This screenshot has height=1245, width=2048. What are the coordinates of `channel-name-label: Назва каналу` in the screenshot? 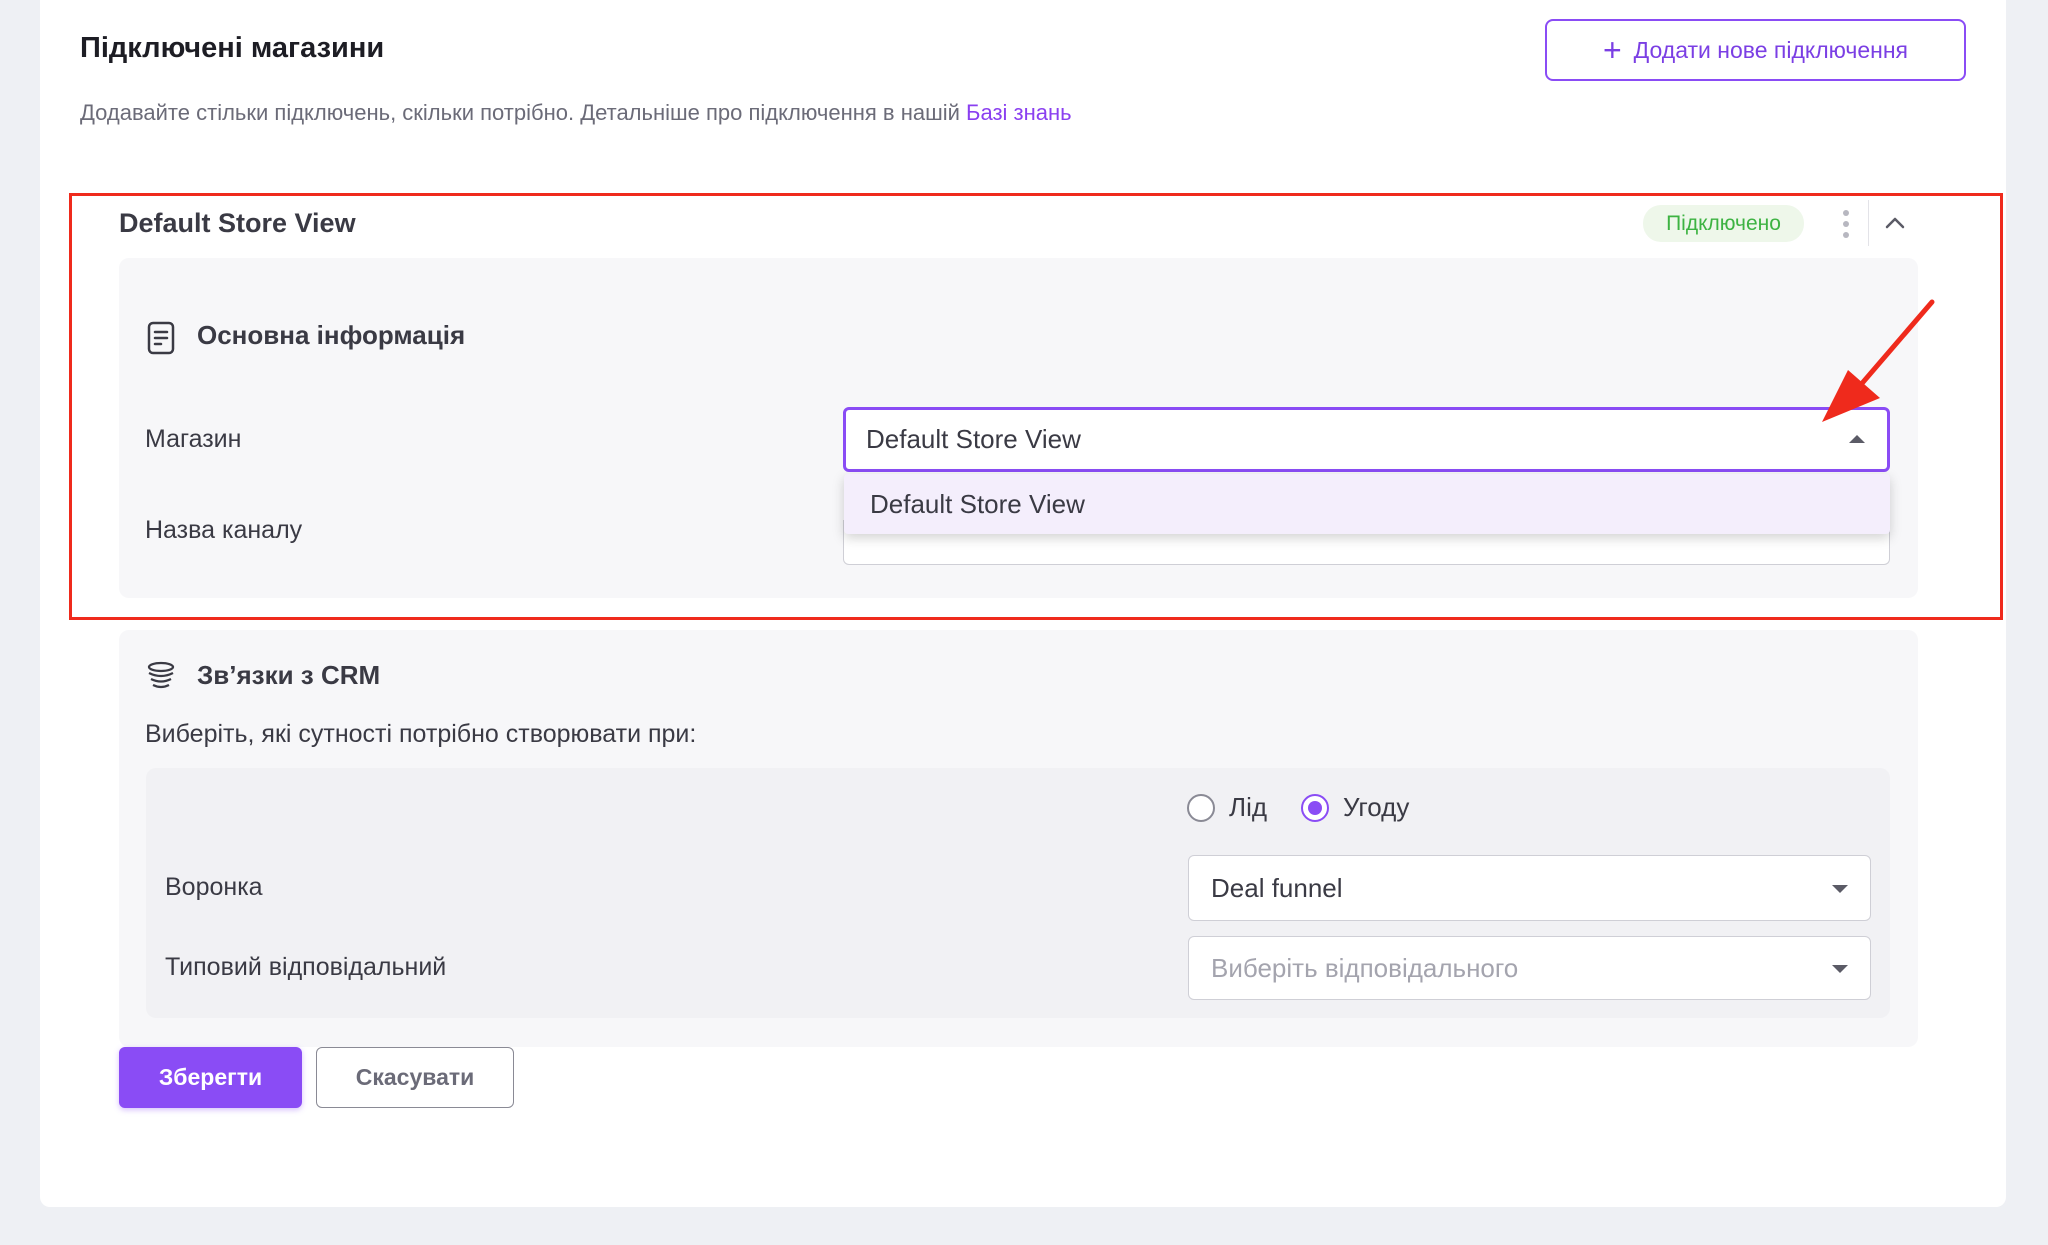 It's located at (224, 530).